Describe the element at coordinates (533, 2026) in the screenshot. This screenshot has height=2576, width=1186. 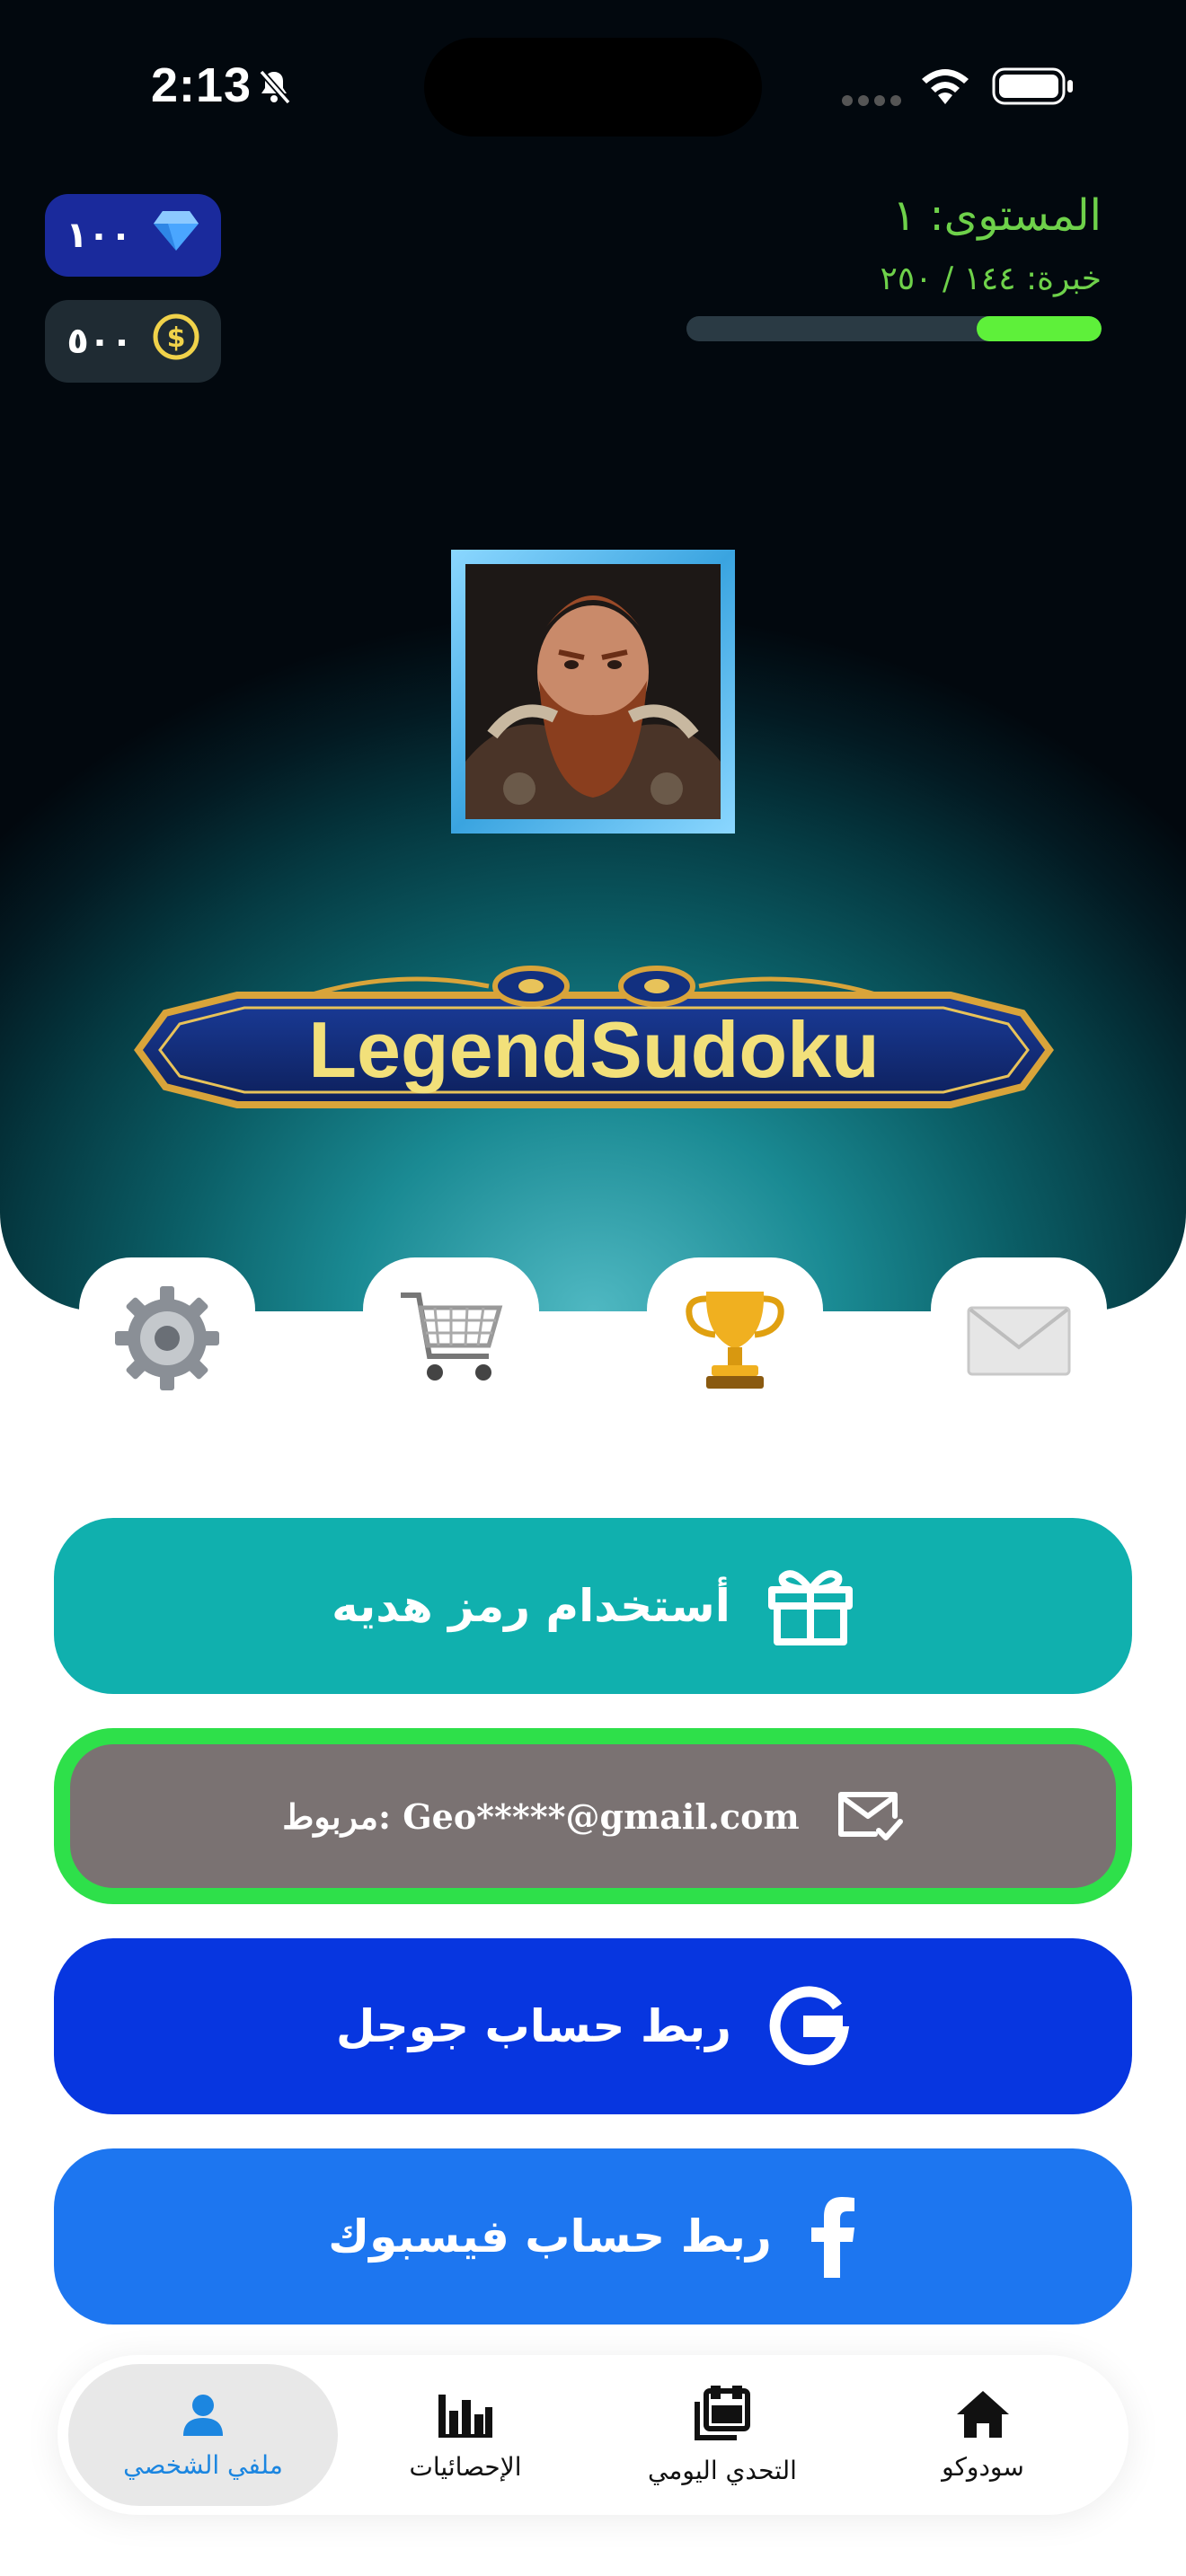
I see `link-google-label: ربط حساب جوجل` at that location.